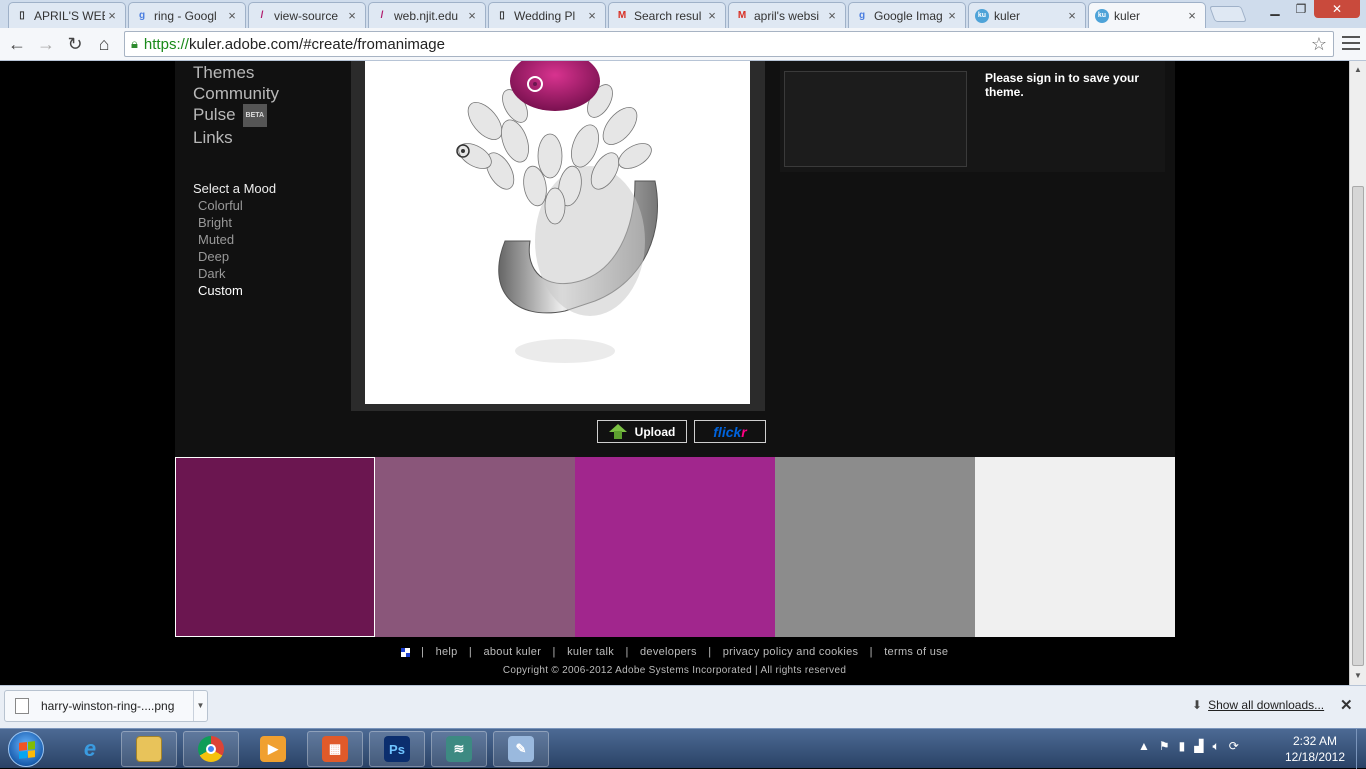 This screenshot has height=769, width=1366. Describe the element at coordinates (255, 116) in the screenshot. I see `beta-badge: BETA` at that location.